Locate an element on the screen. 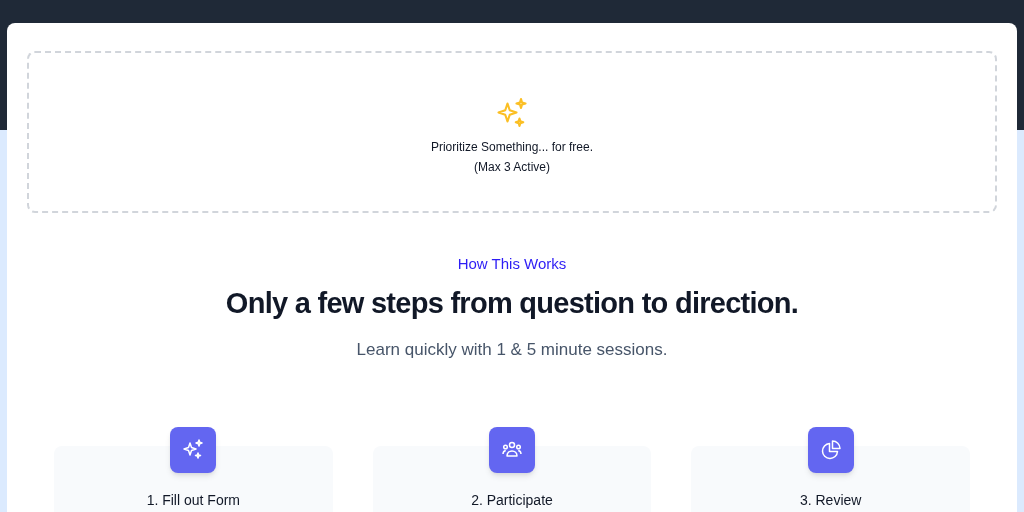 The width and height of the screenshot is (1024, 512). upload-note: (Max 3 Active) is located at coordinates (512, 167).